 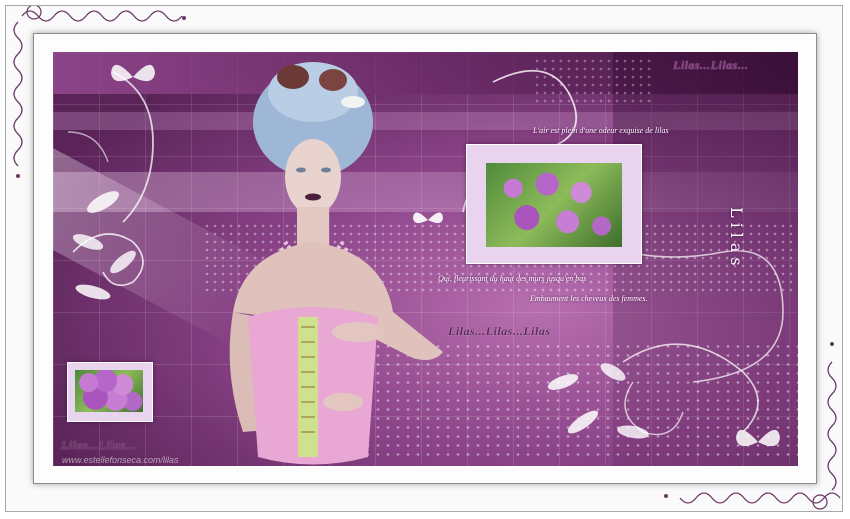 I want to click on lilac-photo-small, so click(x=109, y=391).